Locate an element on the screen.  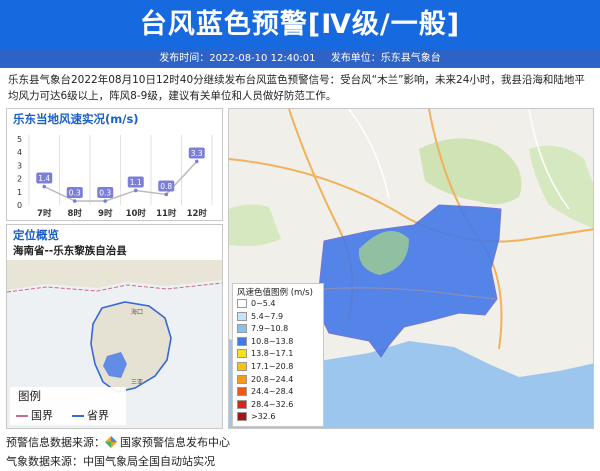
x-tick-label: 8时 is located at coordinates (75, 213).